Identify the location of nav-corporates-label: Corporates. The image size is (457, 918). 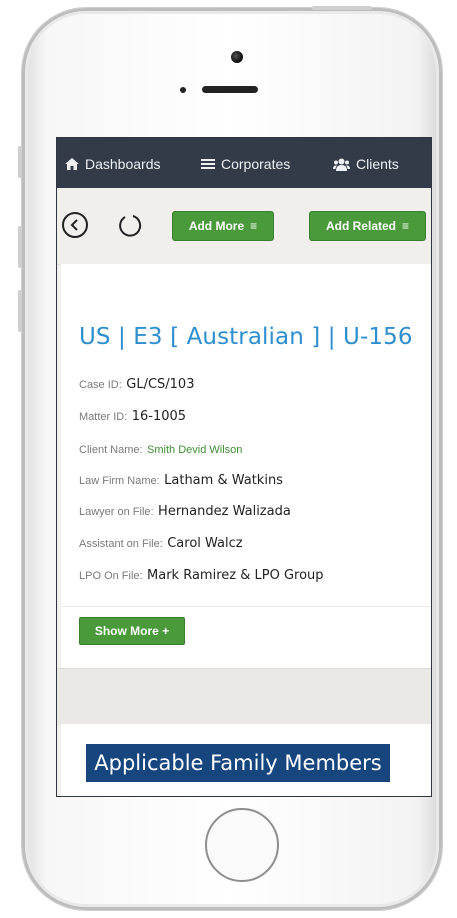
(256, 164).